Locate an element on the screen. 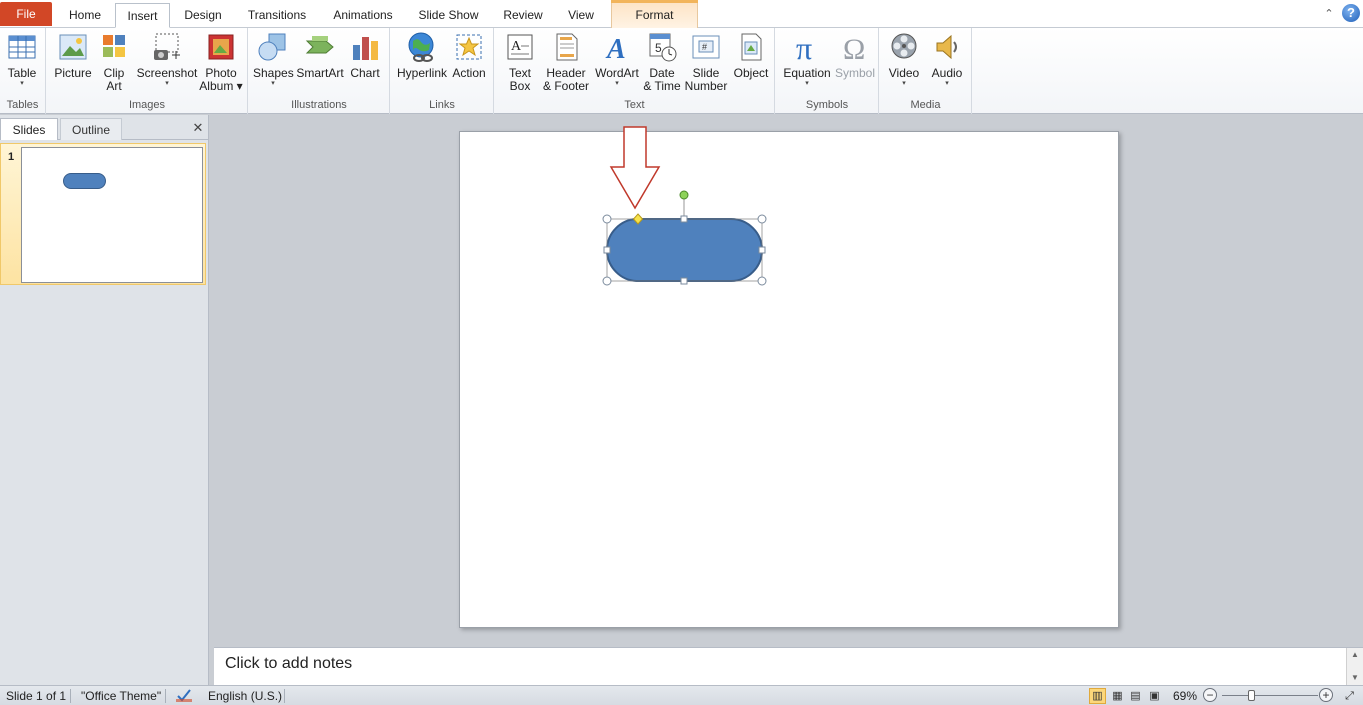  slides-panel: Slides Outline ✕ 1 is located at coordinates (104, 400).